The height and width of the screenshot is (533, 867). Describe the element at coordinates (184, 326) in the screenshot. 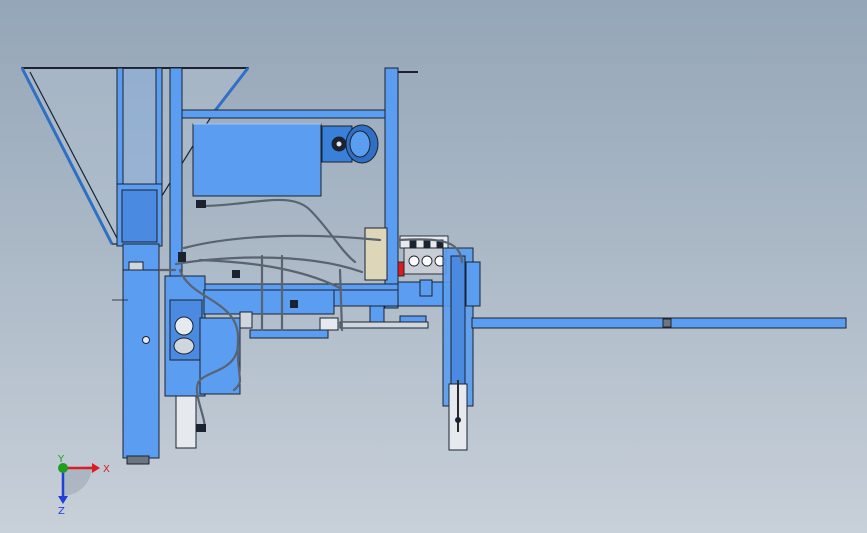

I see `gauge-icon` at that location.